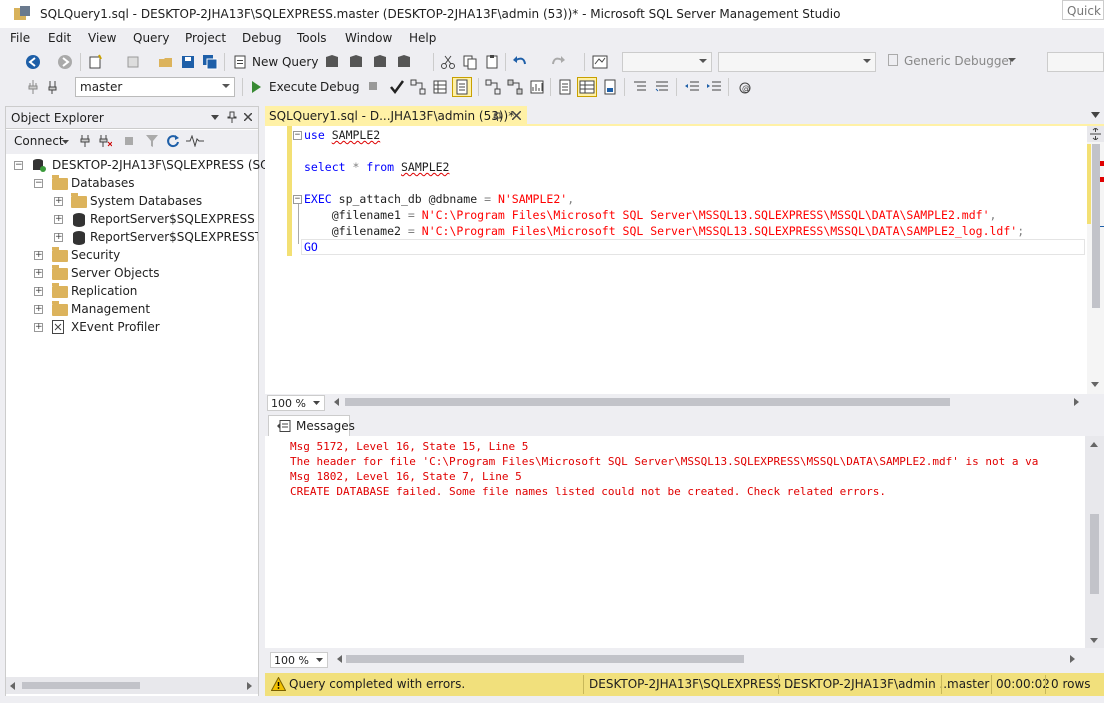 Image resolution: width=1104 pixels, height=703 pixels. I want to click on messages-tab: Messages, so click(311, 425).